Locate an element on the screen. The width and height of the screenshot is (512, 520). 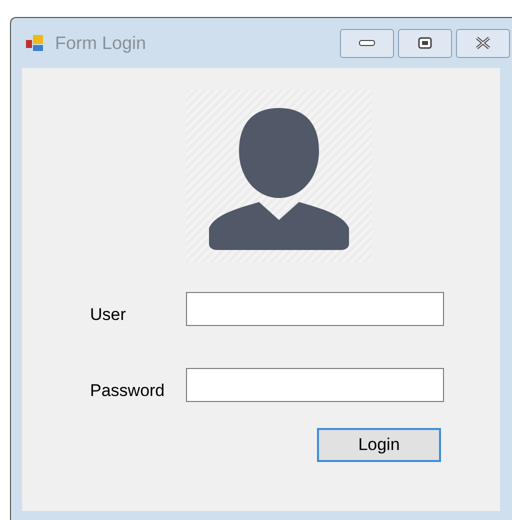
close-icon is located at coordinates (483, 43).